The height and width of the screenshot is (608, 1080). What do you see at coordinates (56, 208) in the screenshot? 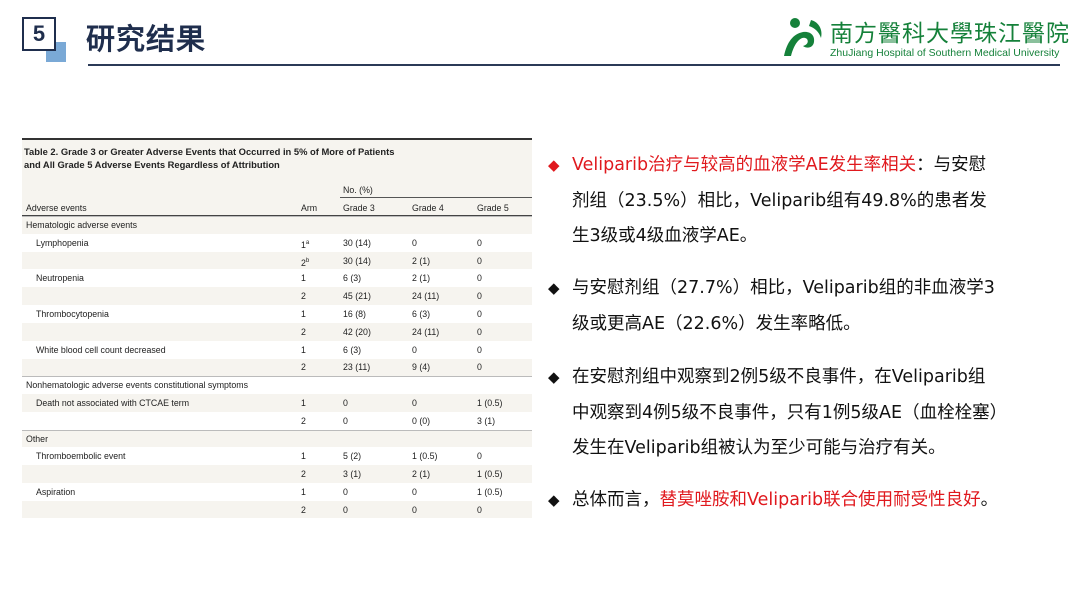
I see `col-header-event: Adverse events` at bounding box center [56, 208].